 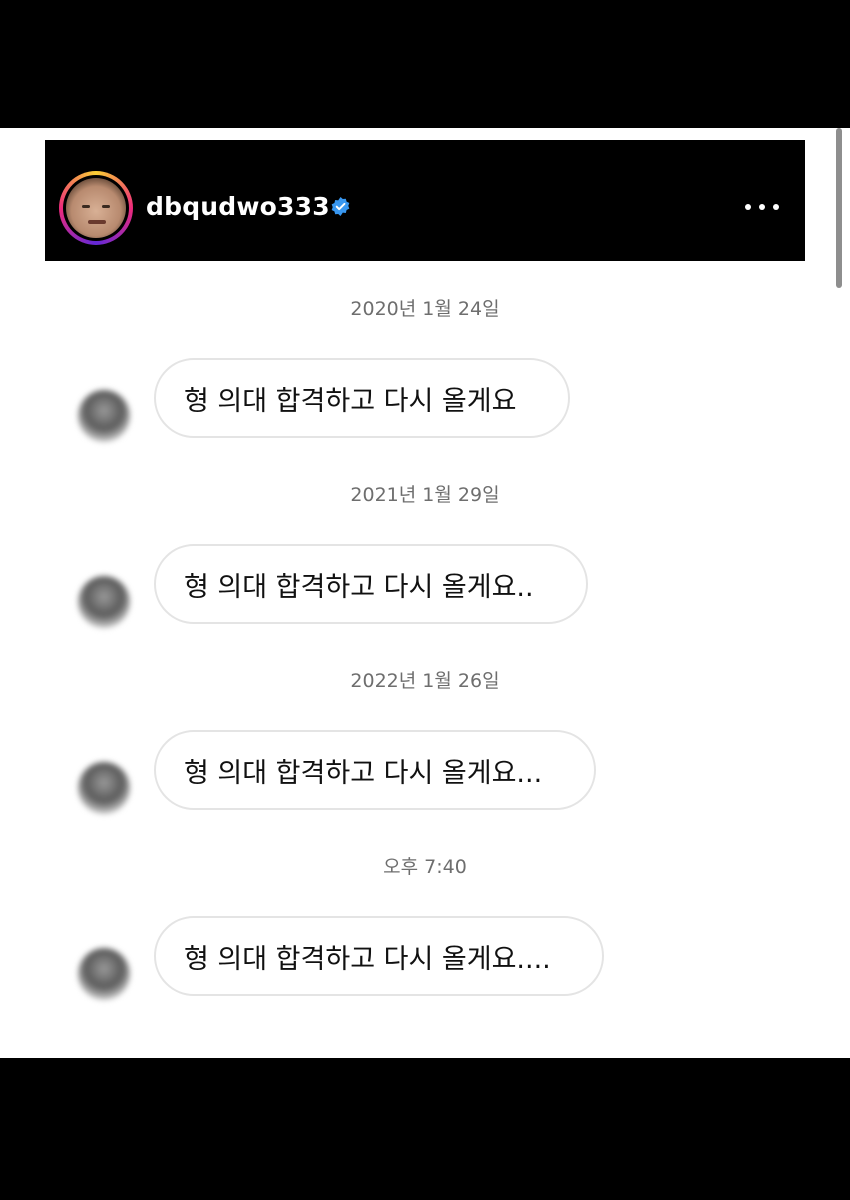 What do you see at coordinates (425, 681) in the screenshot?
I see `date-separator: 2022년 1월 26일` at bounding box center [425, 681].